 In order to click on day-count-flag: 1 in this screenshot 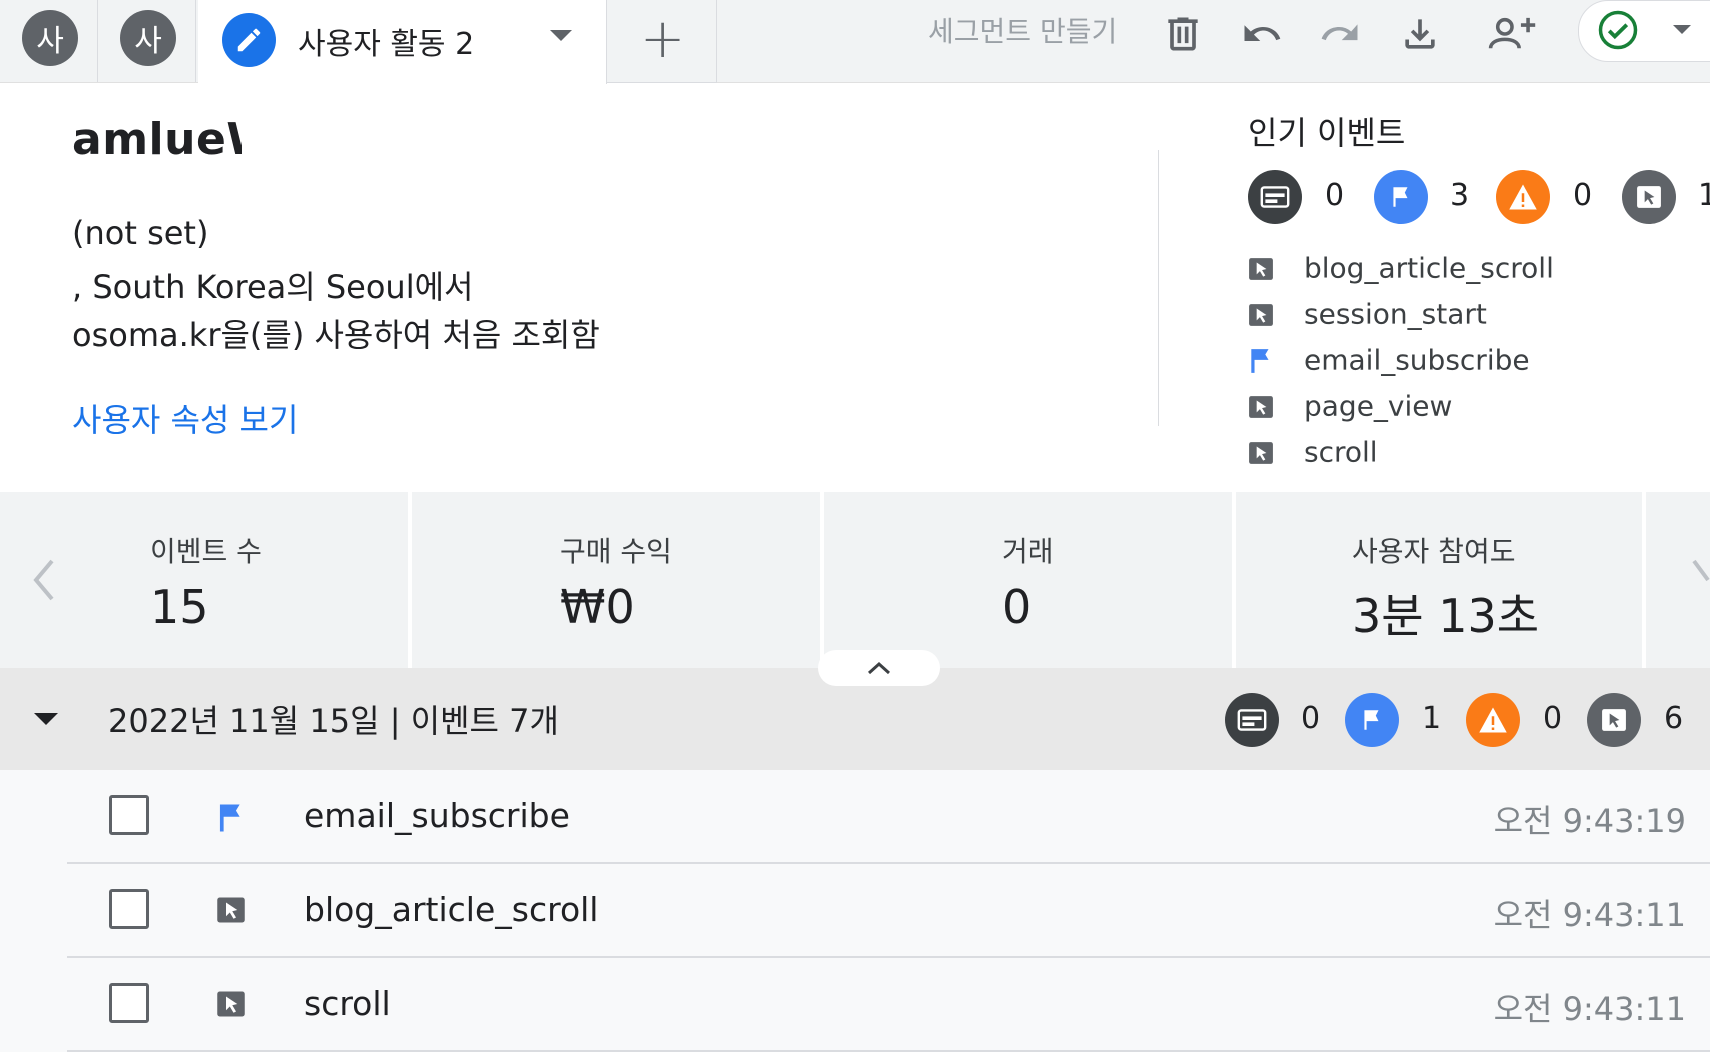, I will do `click(1432, 718)`.